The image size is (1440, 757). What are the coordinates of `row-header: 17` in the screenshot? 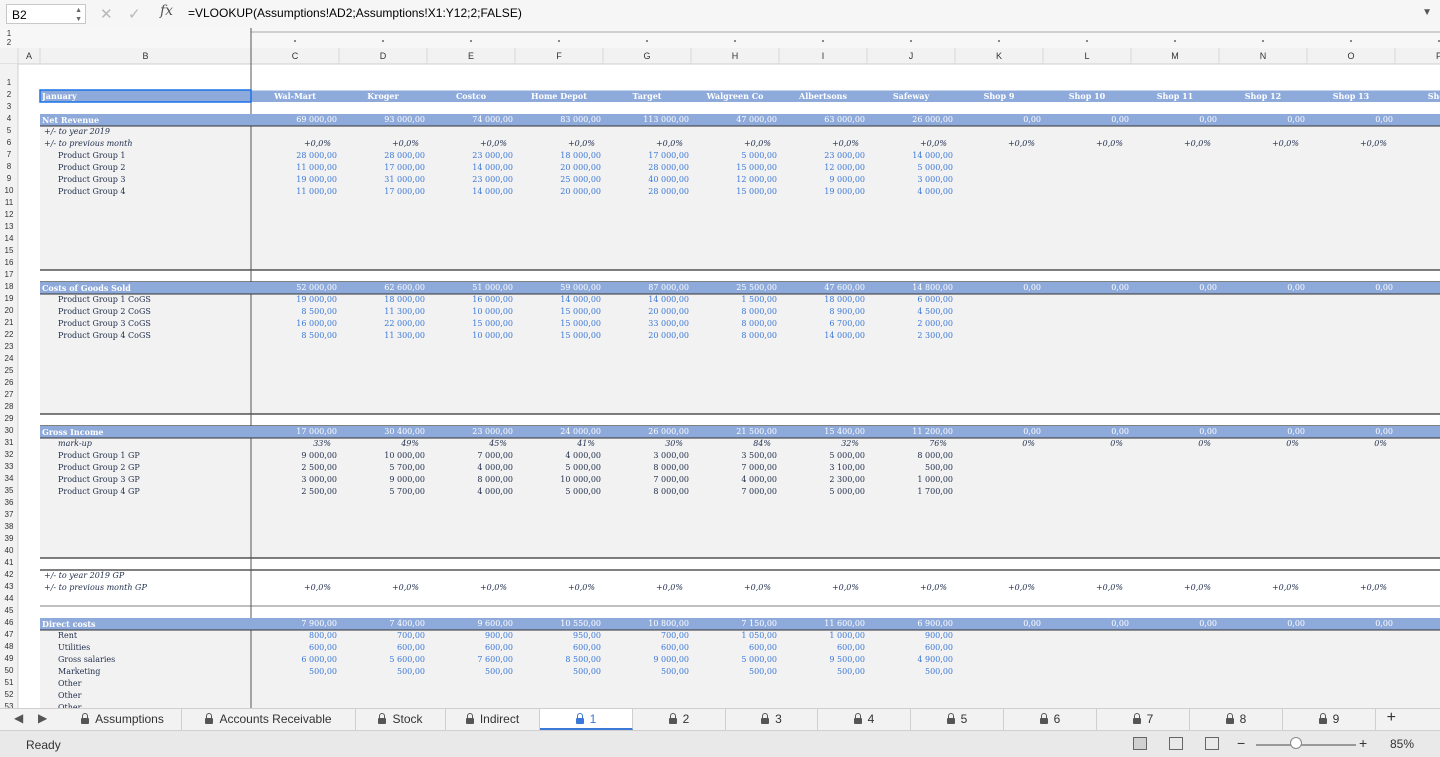 It's located at (9, 275).